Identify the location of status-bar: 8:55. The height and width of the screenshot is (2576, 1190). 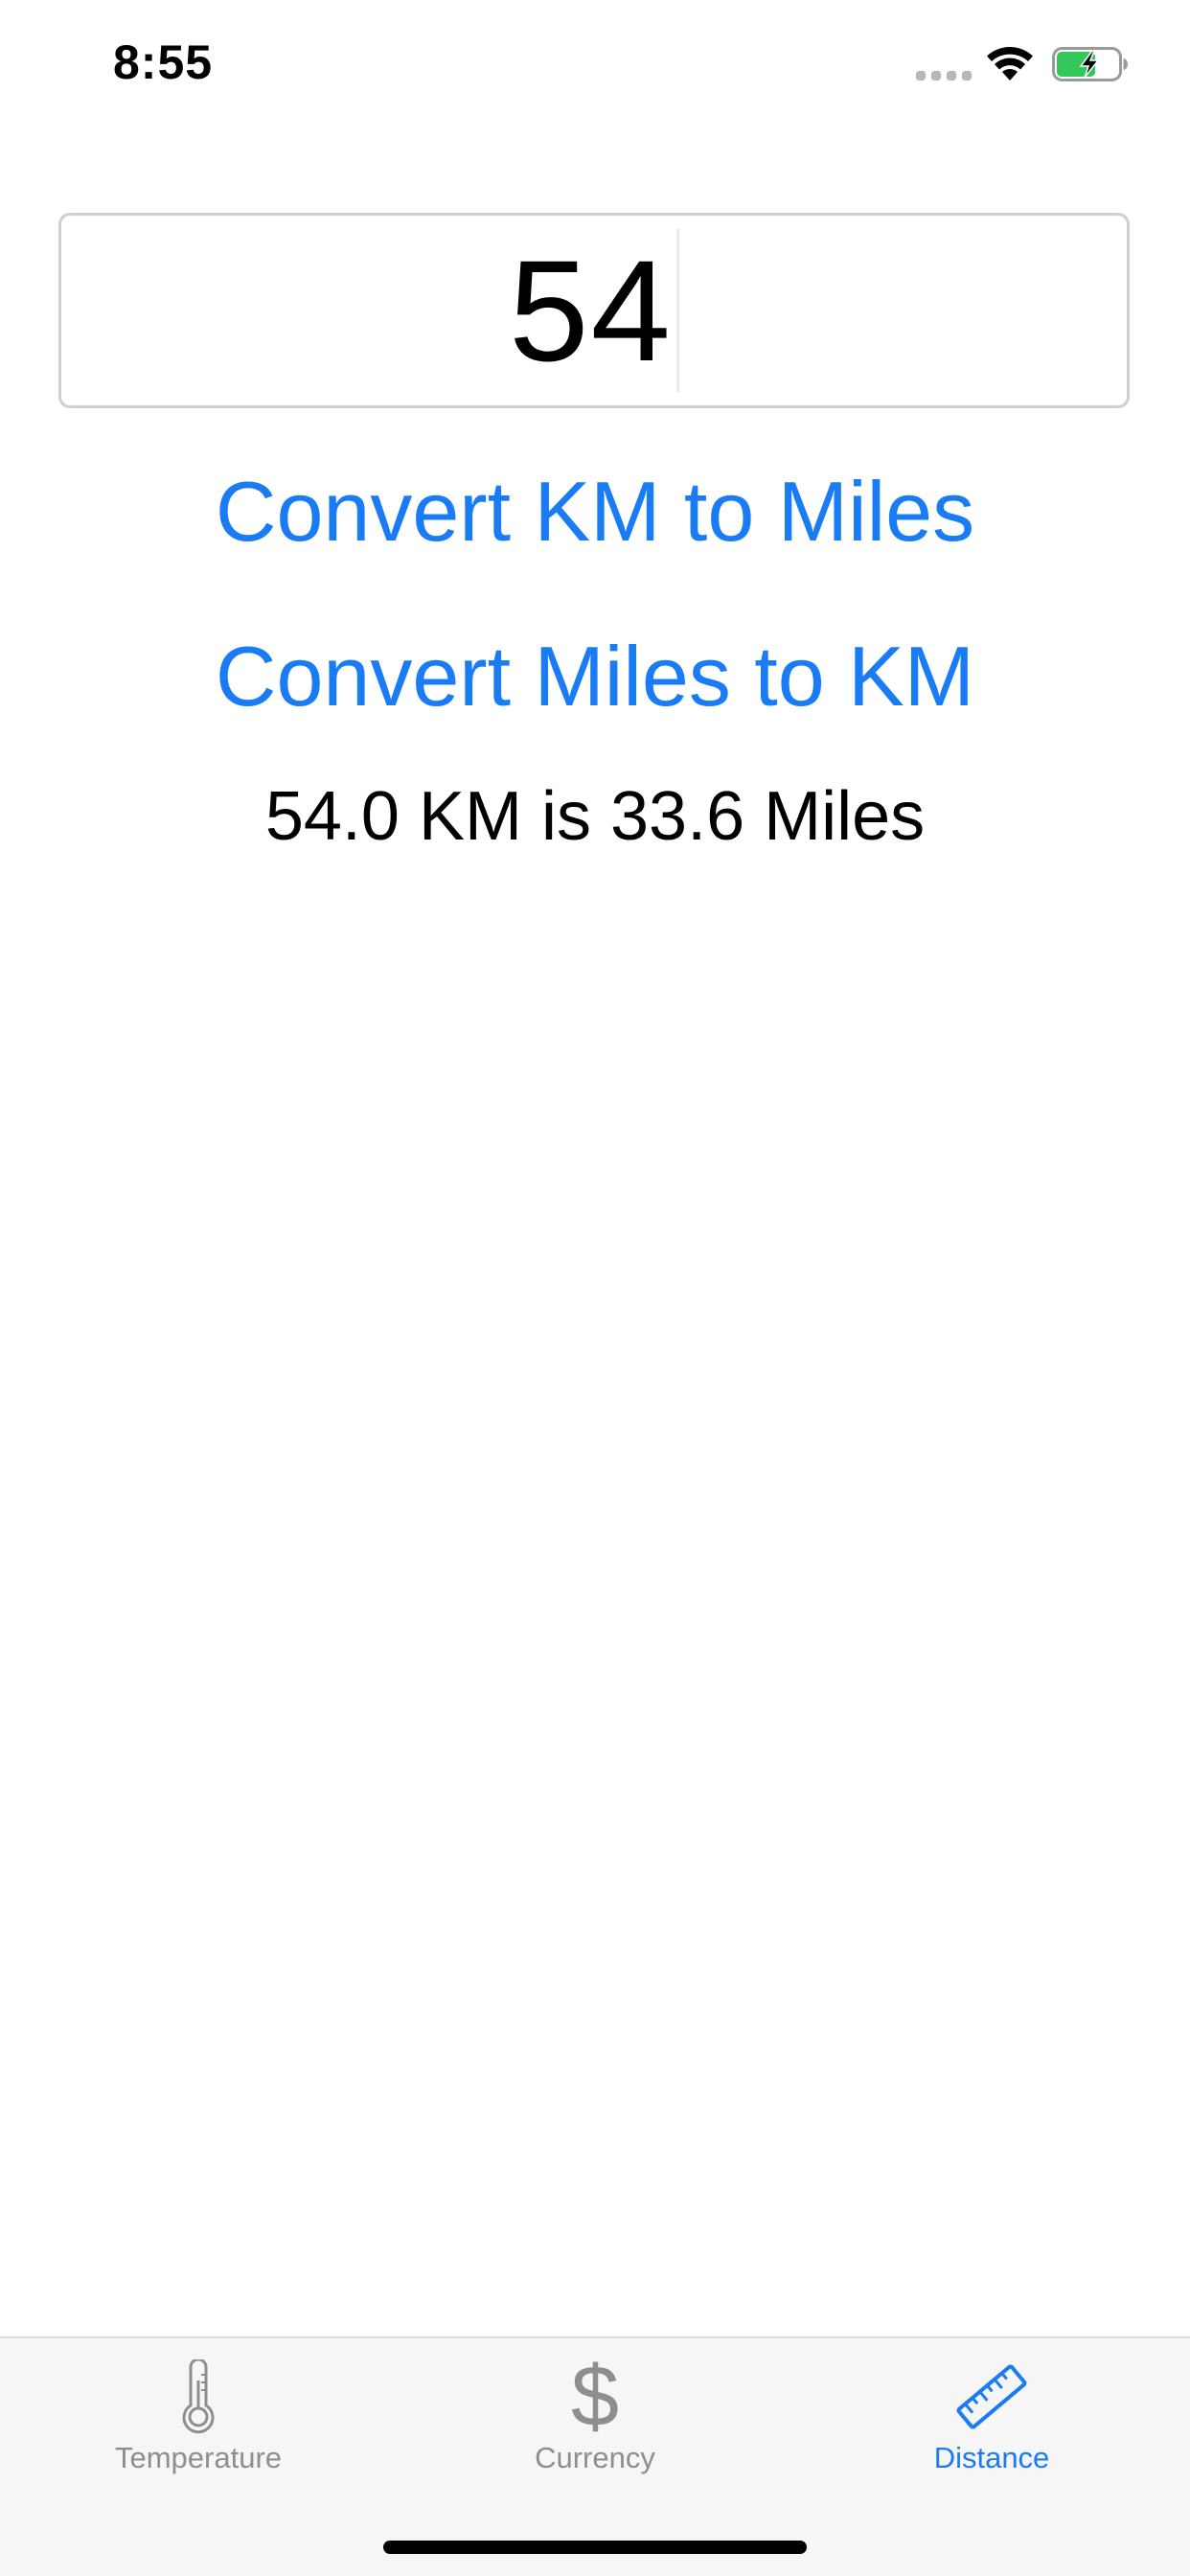
(595, 63).